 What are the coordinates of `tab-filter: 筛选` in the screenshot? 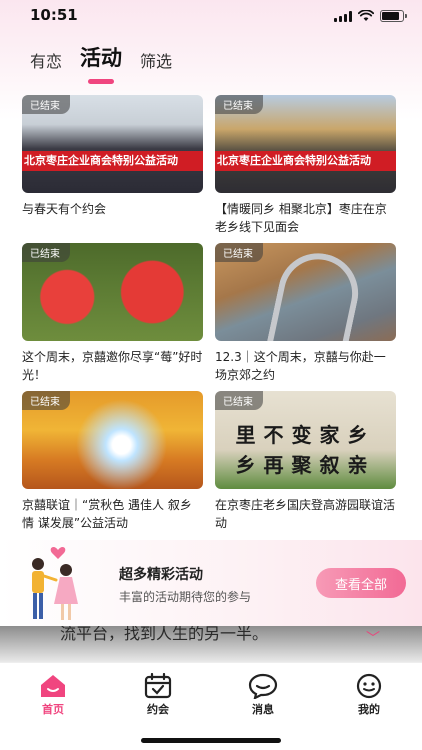 It's located at (156, 64).